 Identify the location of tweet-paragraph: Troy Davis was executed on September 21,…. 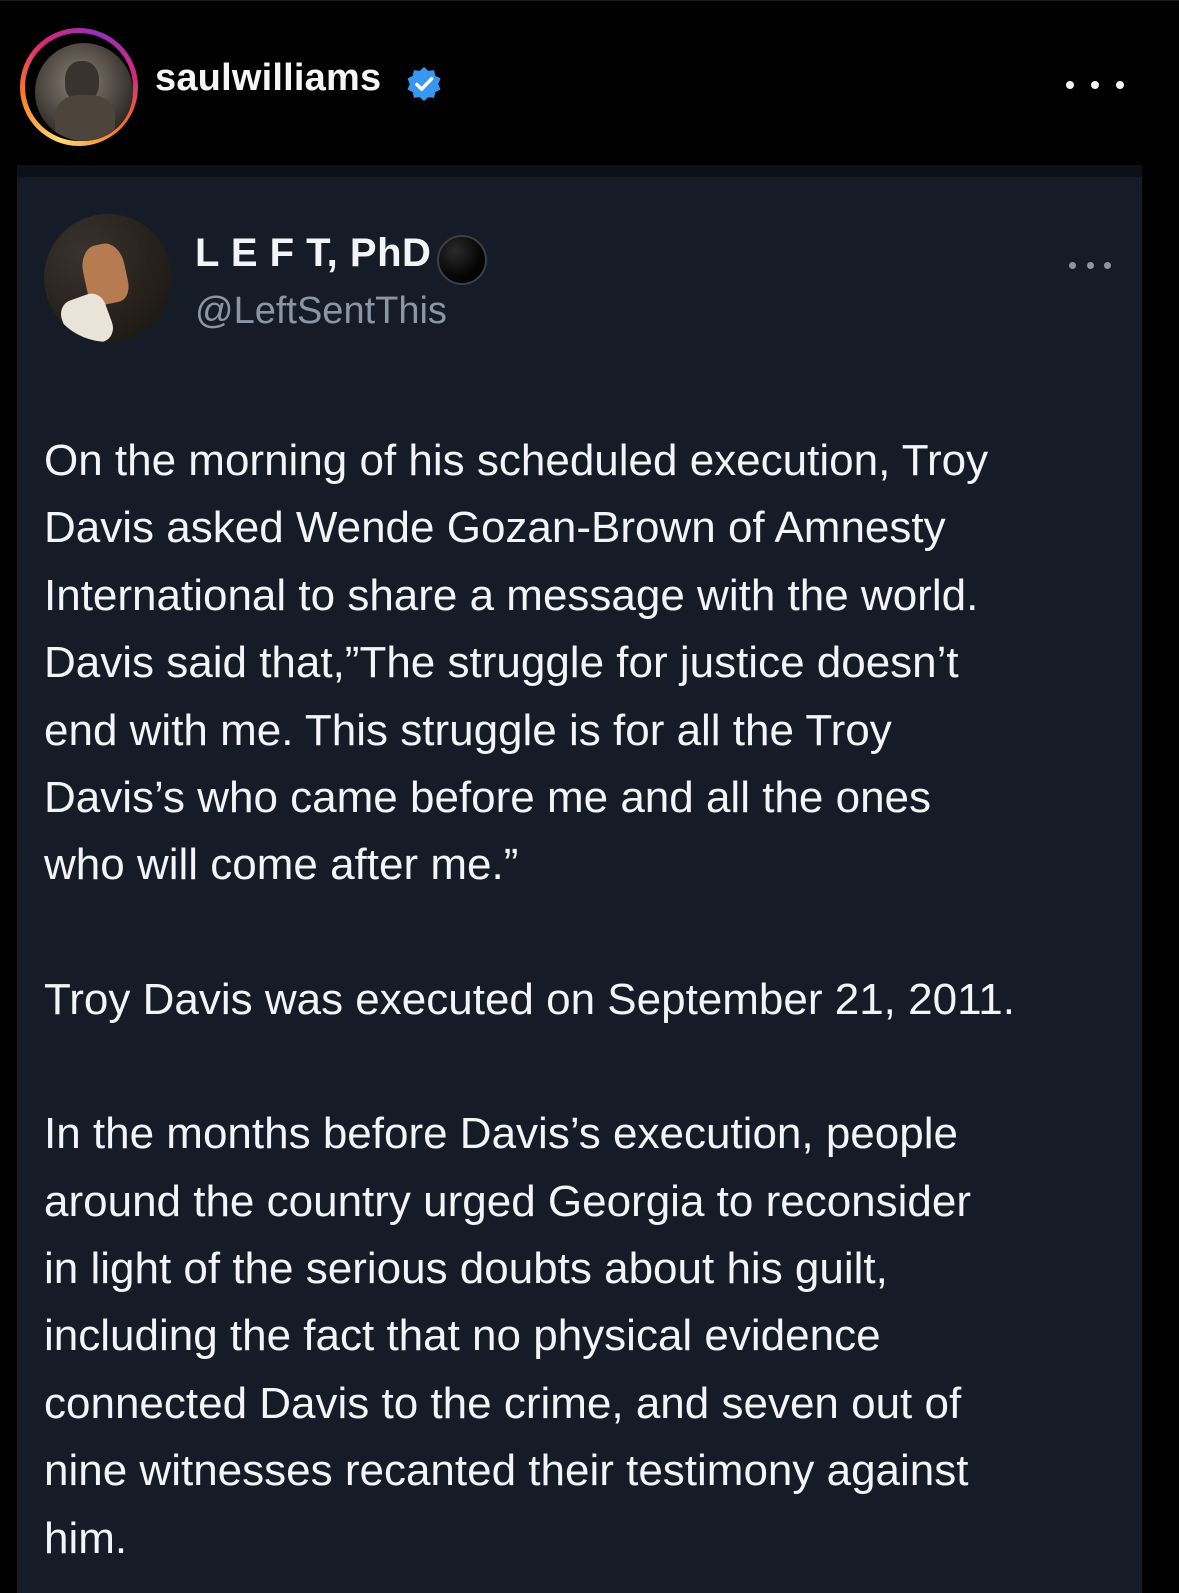
(529, 999).